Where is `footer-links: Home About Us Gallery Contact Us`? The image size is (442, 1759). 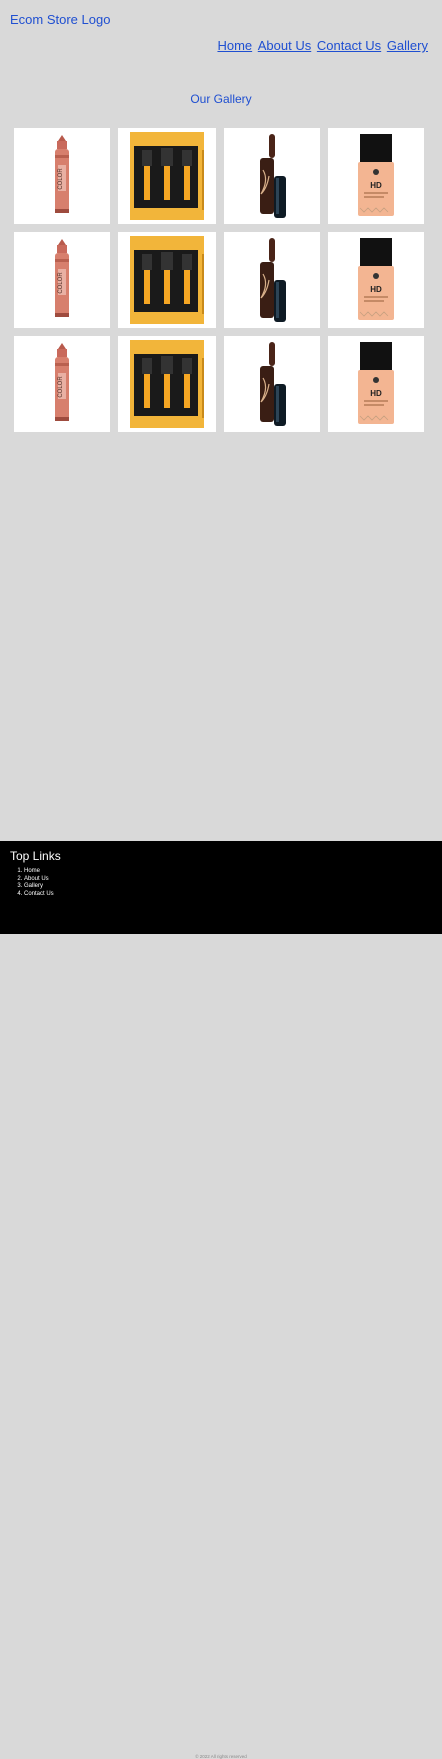 footer-links: Home About Us Gallery Contact Us is located at coordinates (32, 883).